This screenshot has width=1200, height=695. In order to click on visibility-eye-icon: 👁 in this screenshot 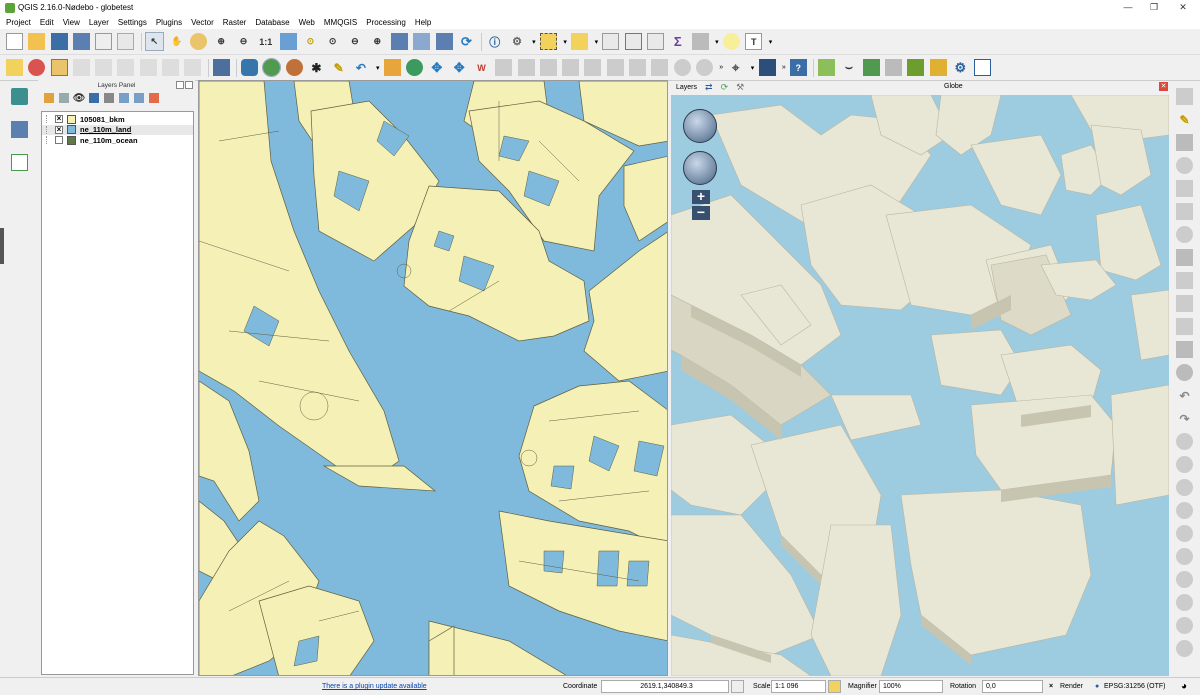, I will do `click(79, 98)`.